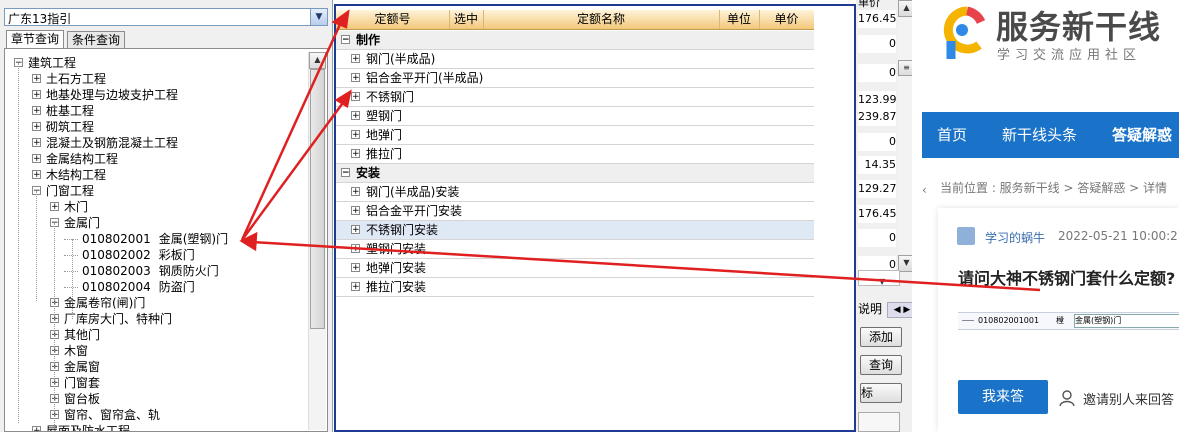  What do you see at coordinates (76, 207) in the screenshot?
I see `tree-node-item: 木门` at bounding box center [76, 207].